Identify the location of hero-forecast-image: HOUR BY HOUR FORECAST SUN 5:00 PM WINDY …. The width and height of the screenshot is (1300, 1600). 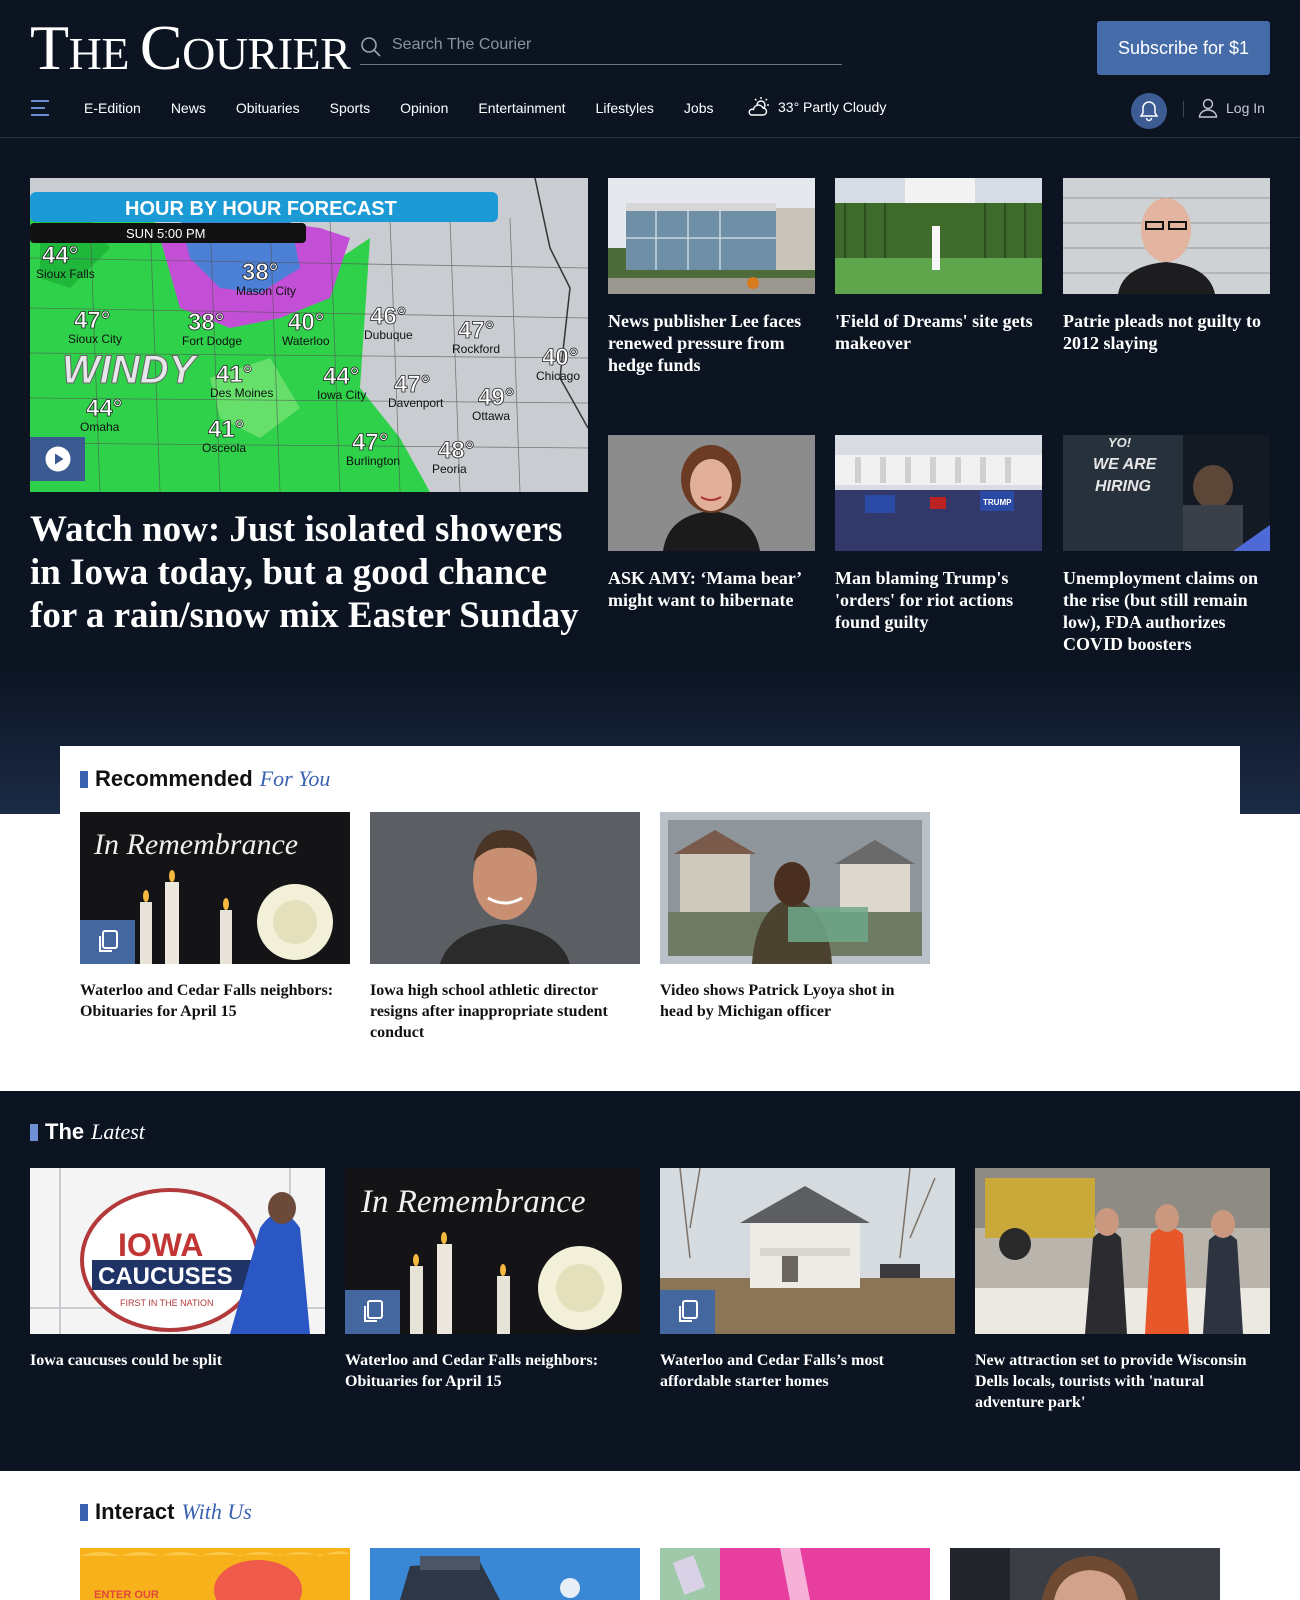
(309, 335).